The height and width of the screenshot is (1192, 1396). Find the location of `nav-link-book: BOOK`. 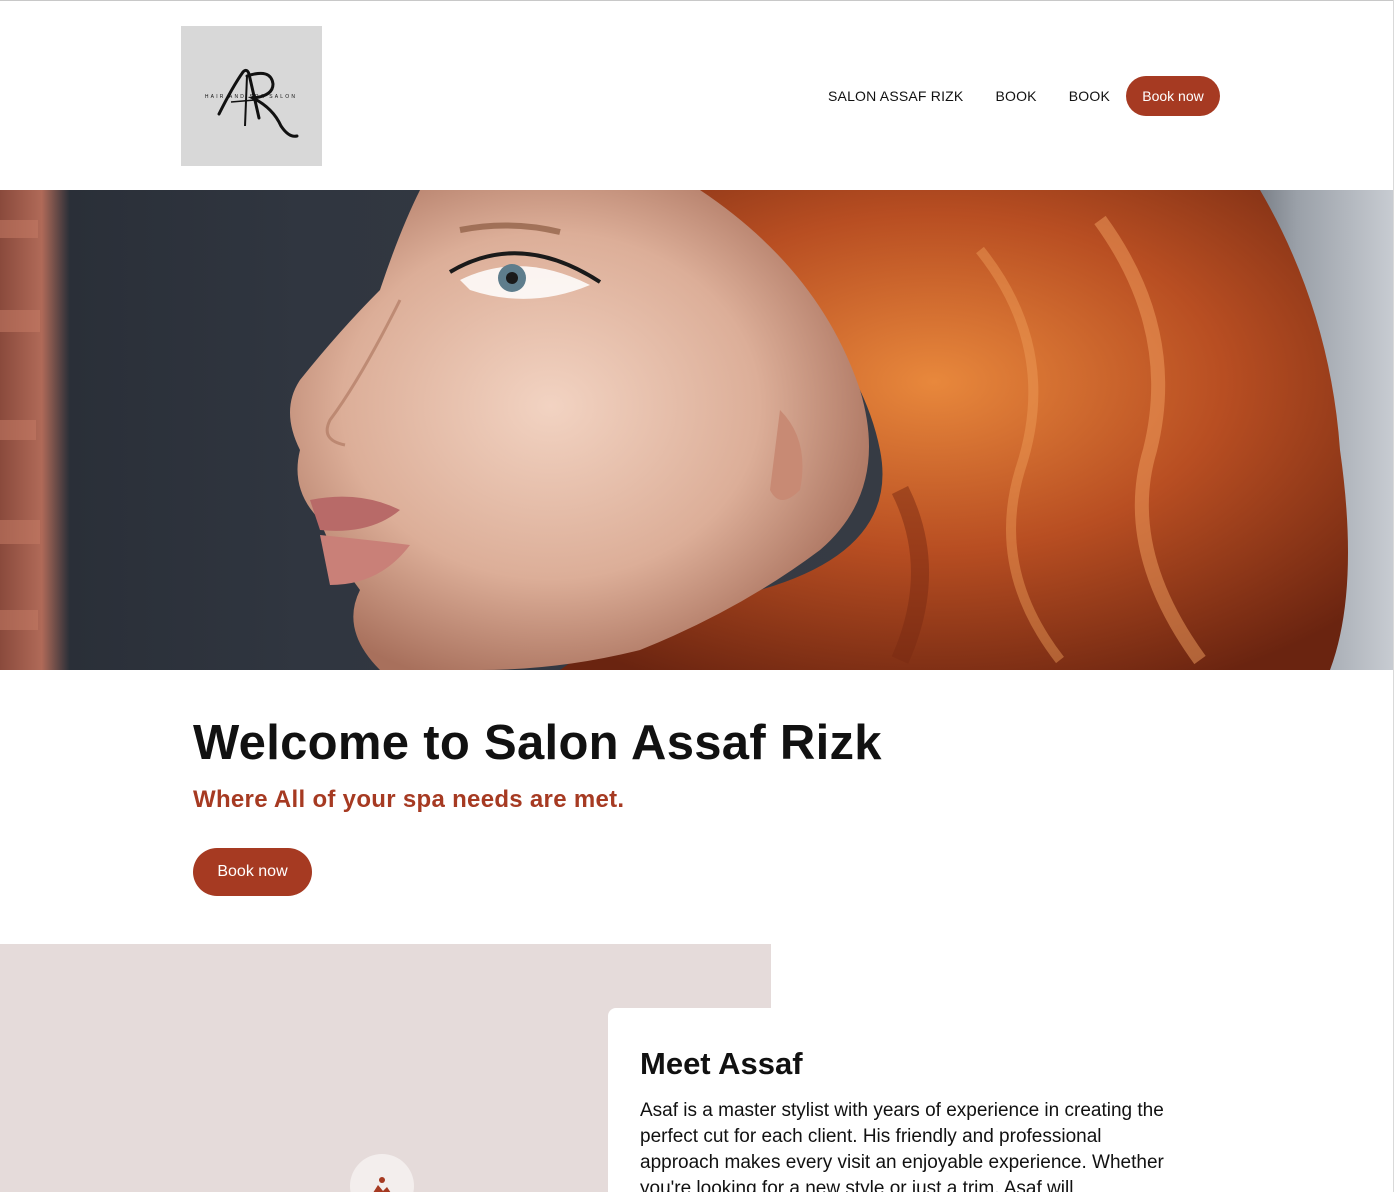

nav-link-book: BOOK is located at coordinates (1015, 96).